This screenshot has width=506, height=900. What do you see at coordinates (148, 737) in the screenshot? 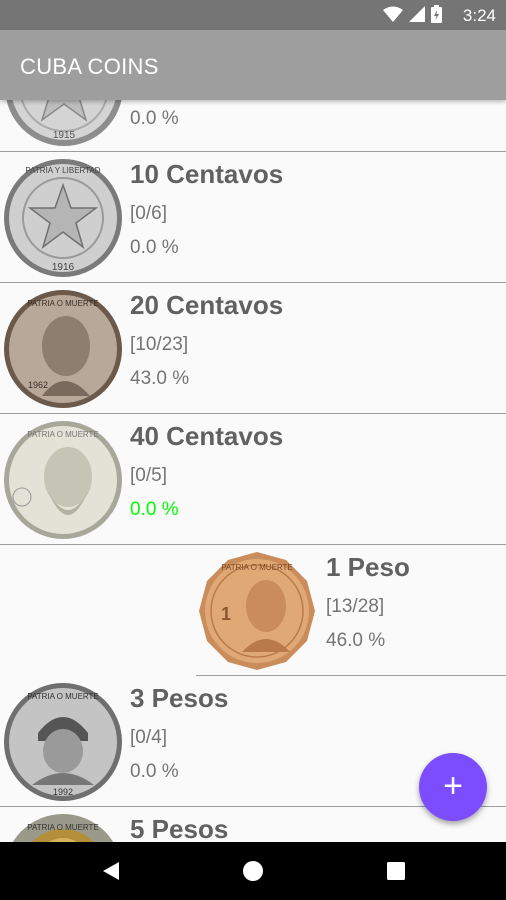
I see `coin-count: [0/4]` at bounding box center [148, 737].